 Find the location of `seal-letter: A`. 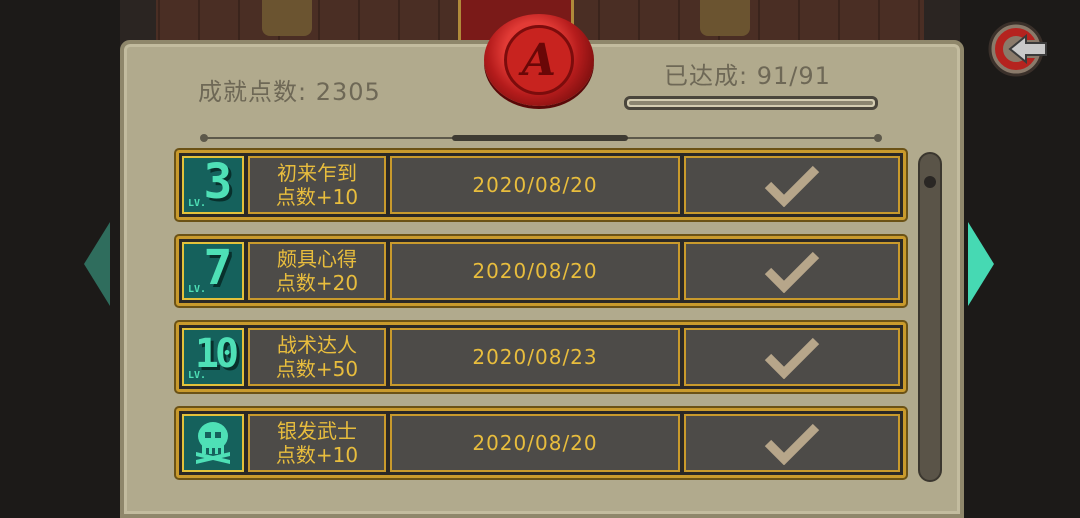

seal-letter: A is located at coordinates (539, 60).